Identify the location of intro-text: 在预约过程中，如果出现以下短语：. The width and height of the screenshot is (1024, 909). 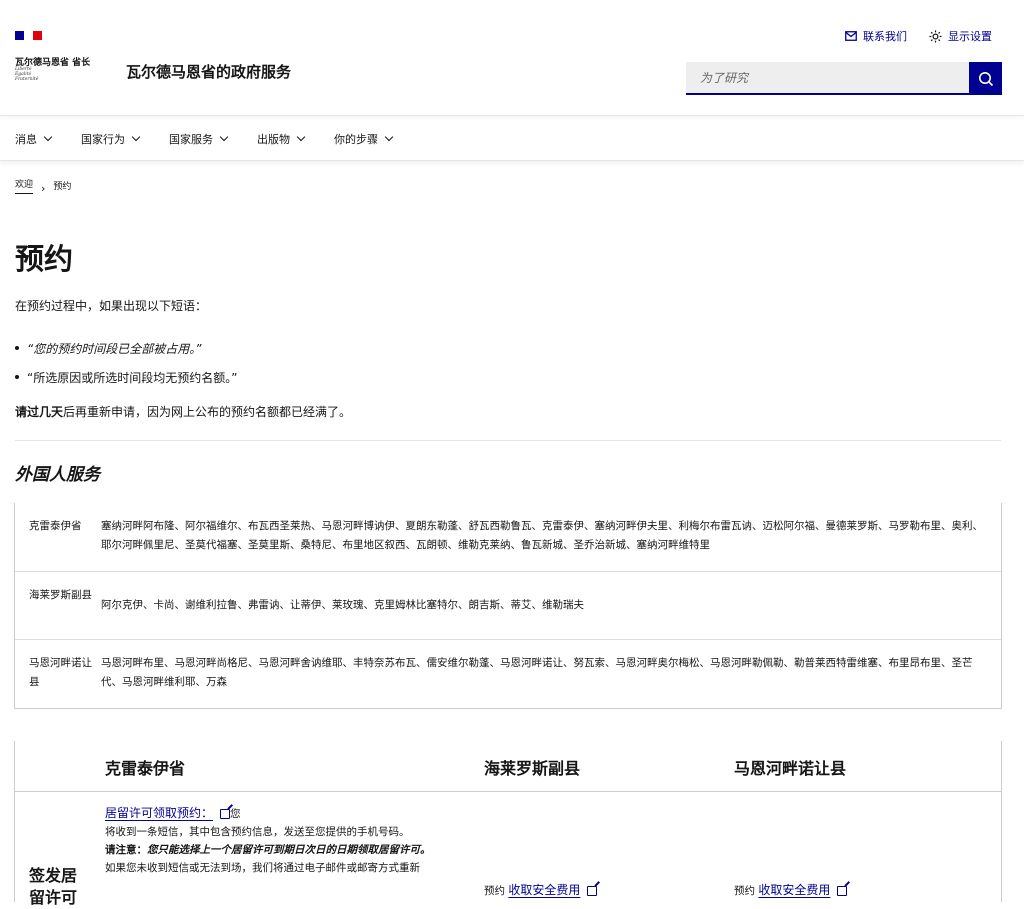
(111, 306).